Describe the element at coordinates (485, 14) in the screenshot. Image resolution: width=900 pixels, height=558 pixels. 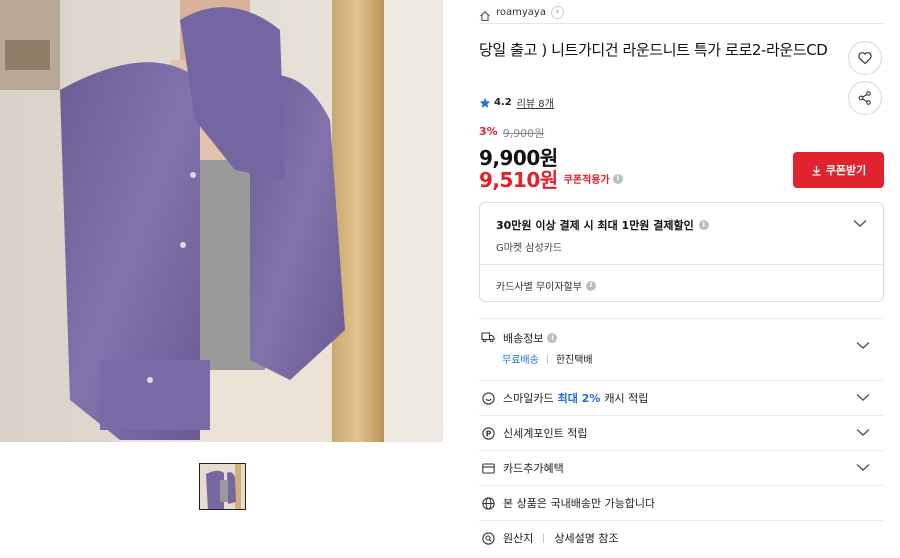
I see `home-icon` at that location.